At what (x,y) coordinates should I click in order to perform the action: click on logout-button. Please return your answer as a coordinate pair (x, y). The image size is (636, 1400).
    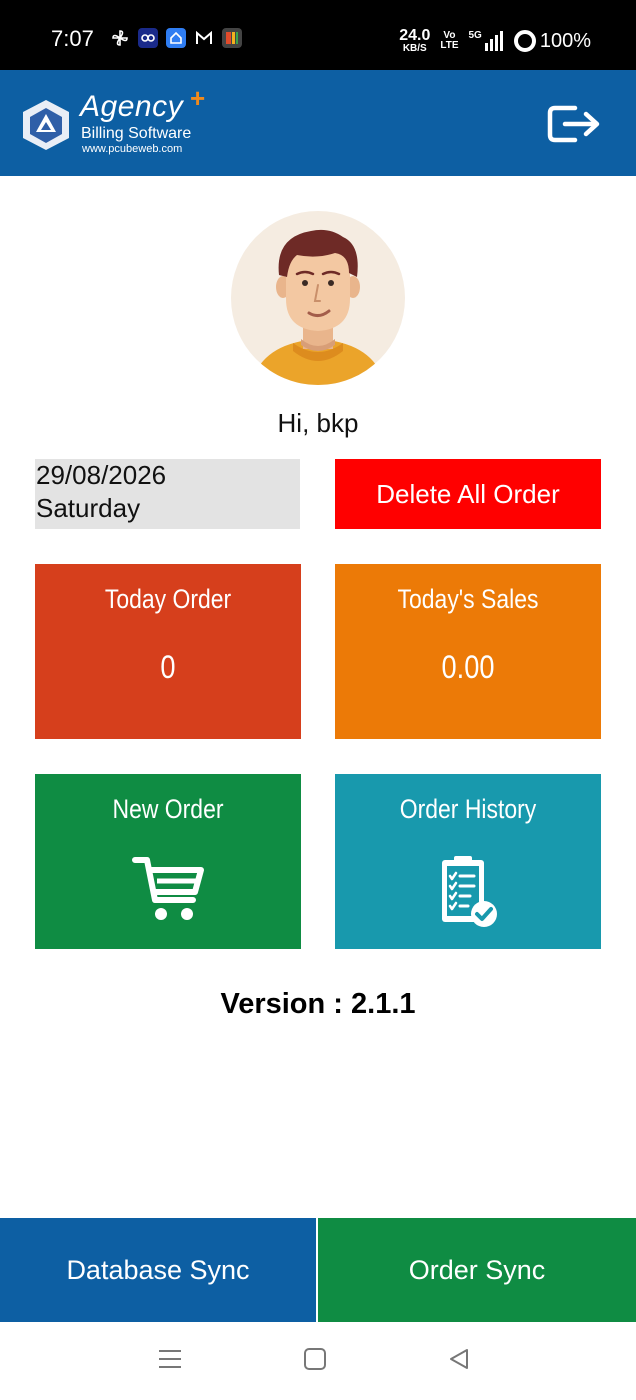
    Looking at the image, I should click on (574, 124).